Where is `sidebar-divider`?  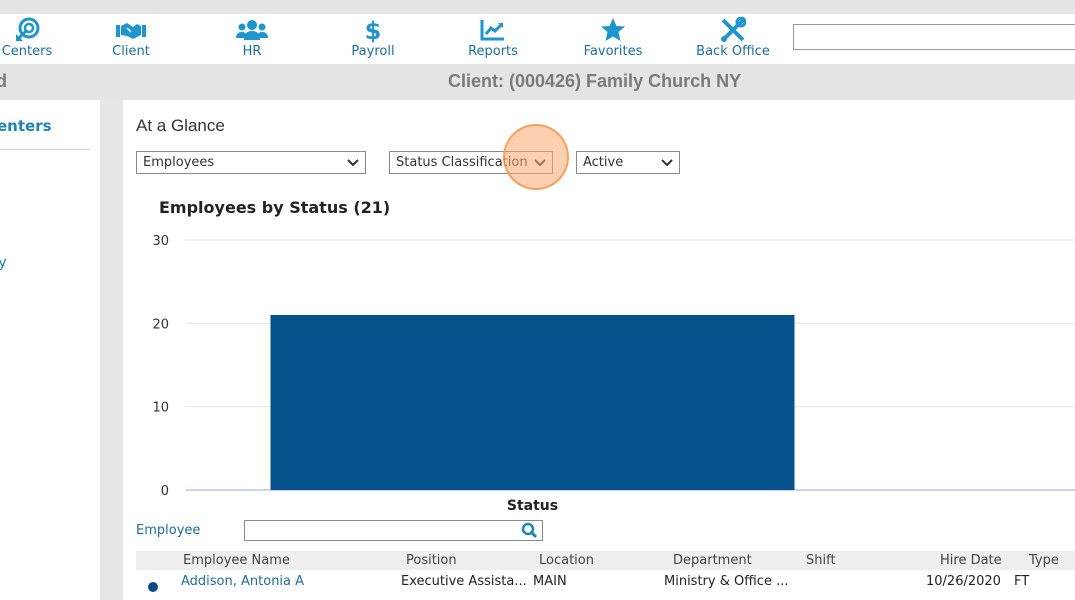
sidebar-divider is located at coordinates (45, 149).